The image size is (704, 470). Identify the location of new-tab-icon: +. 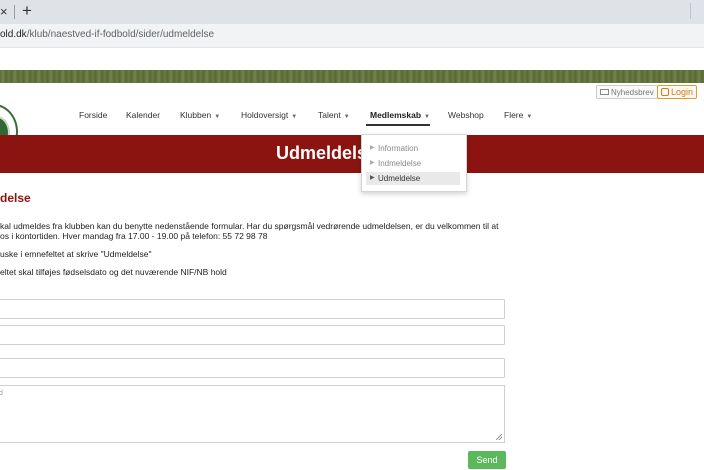
(27, 11).